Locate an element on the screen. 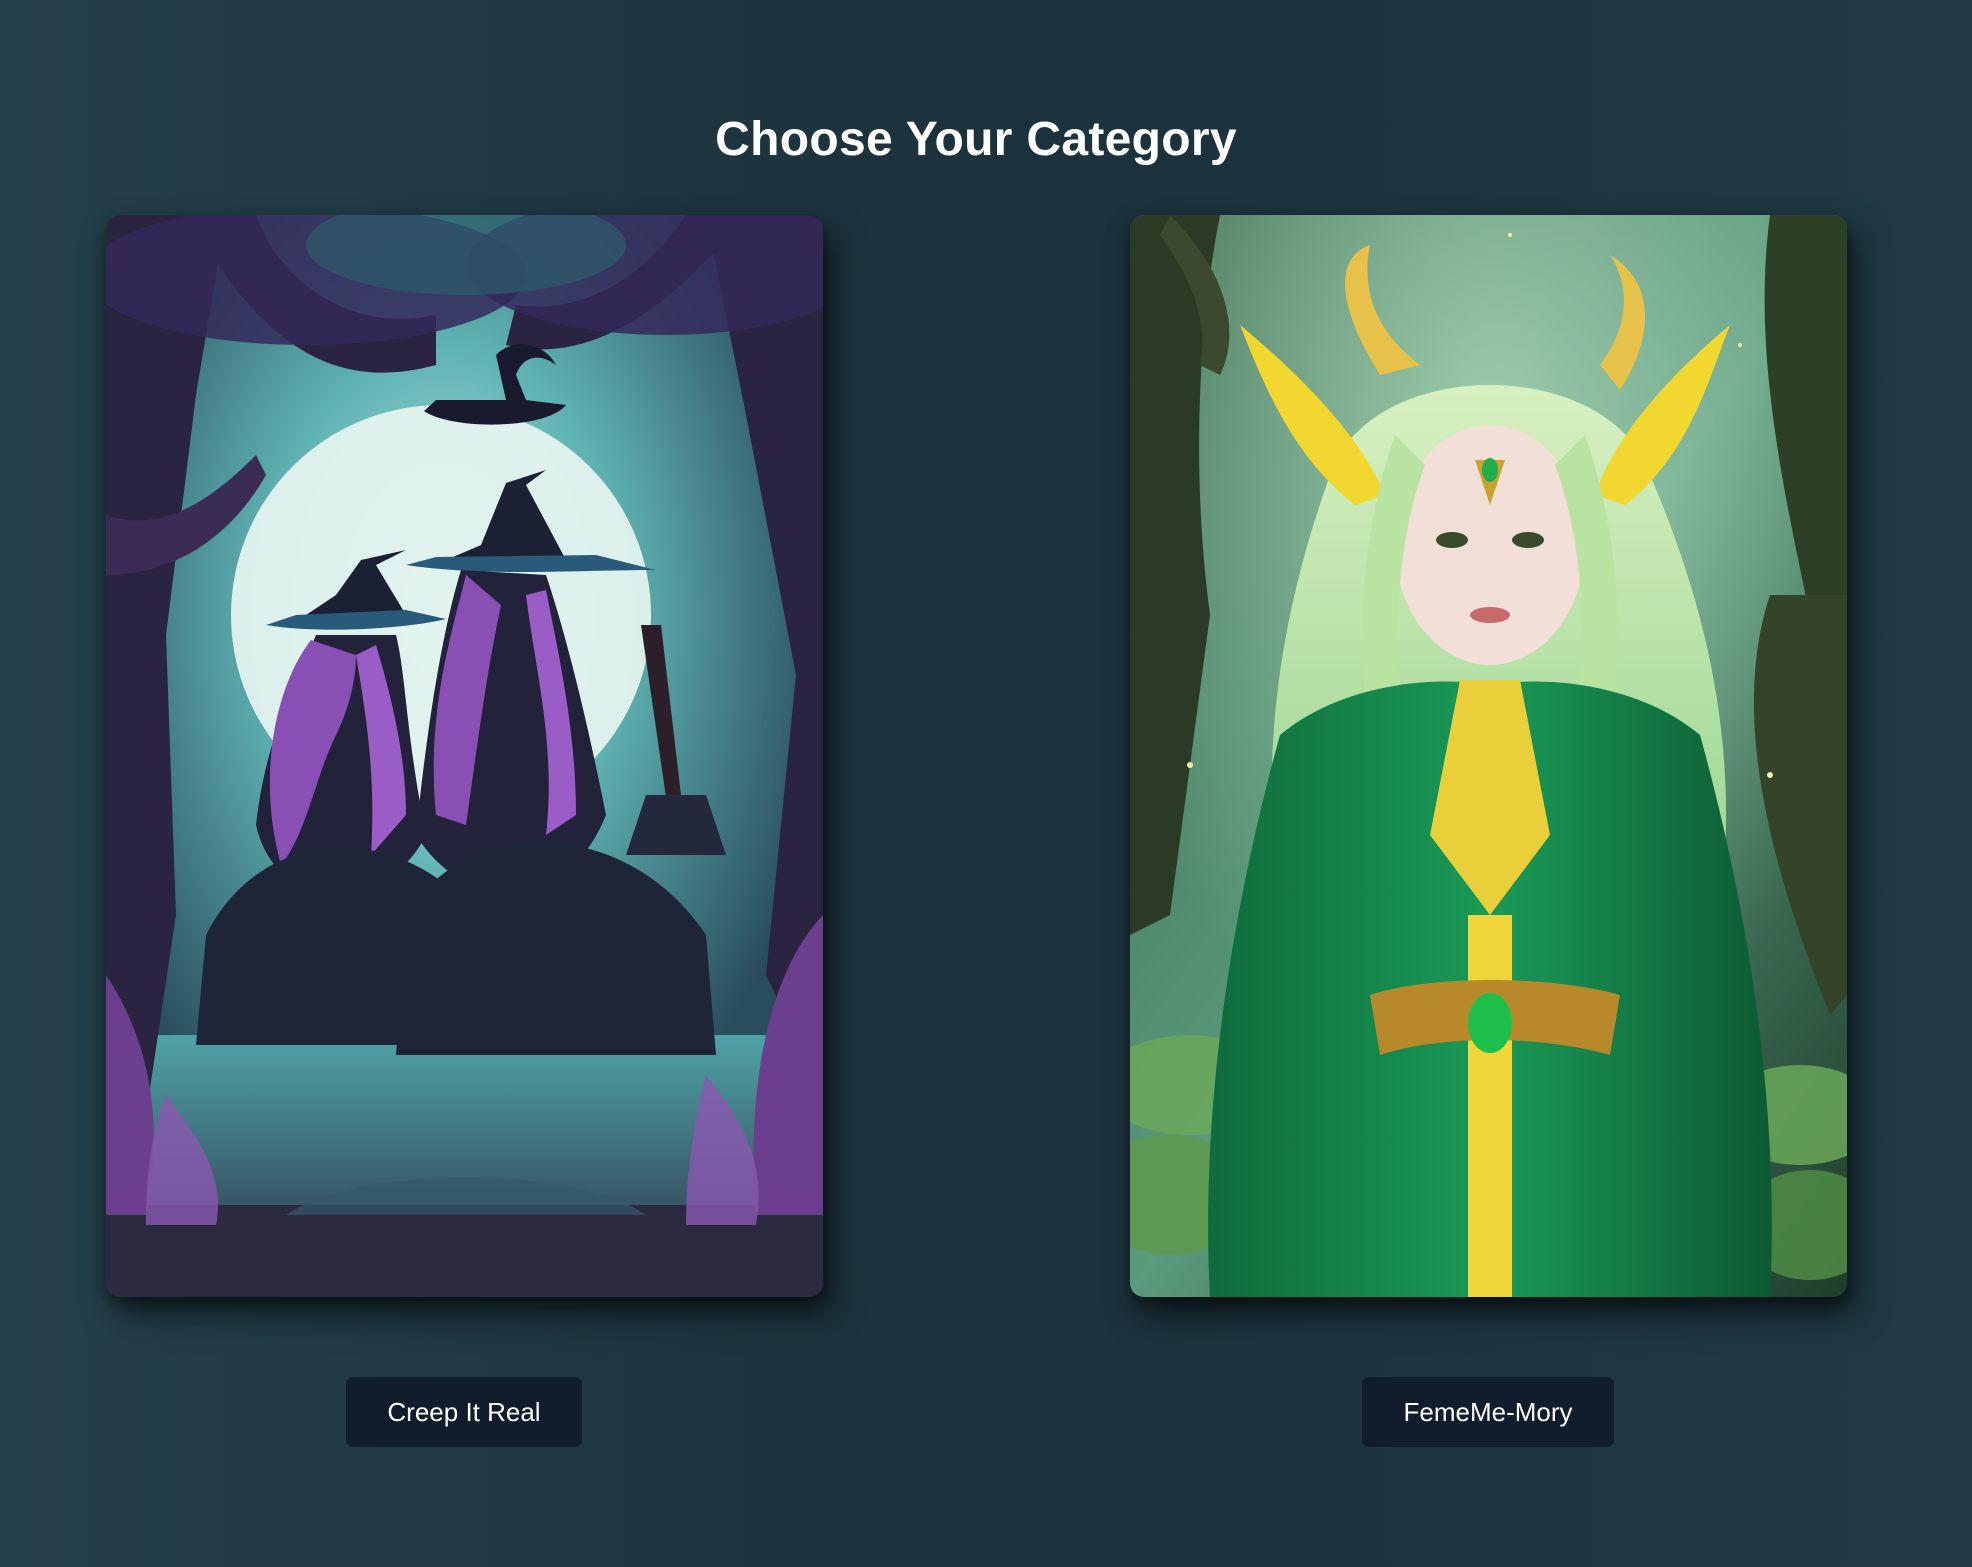 The width and height of the screenshot is (1972, 1567). creep-it-real-button: Creep It Real is located at coordinates (464, 1412).